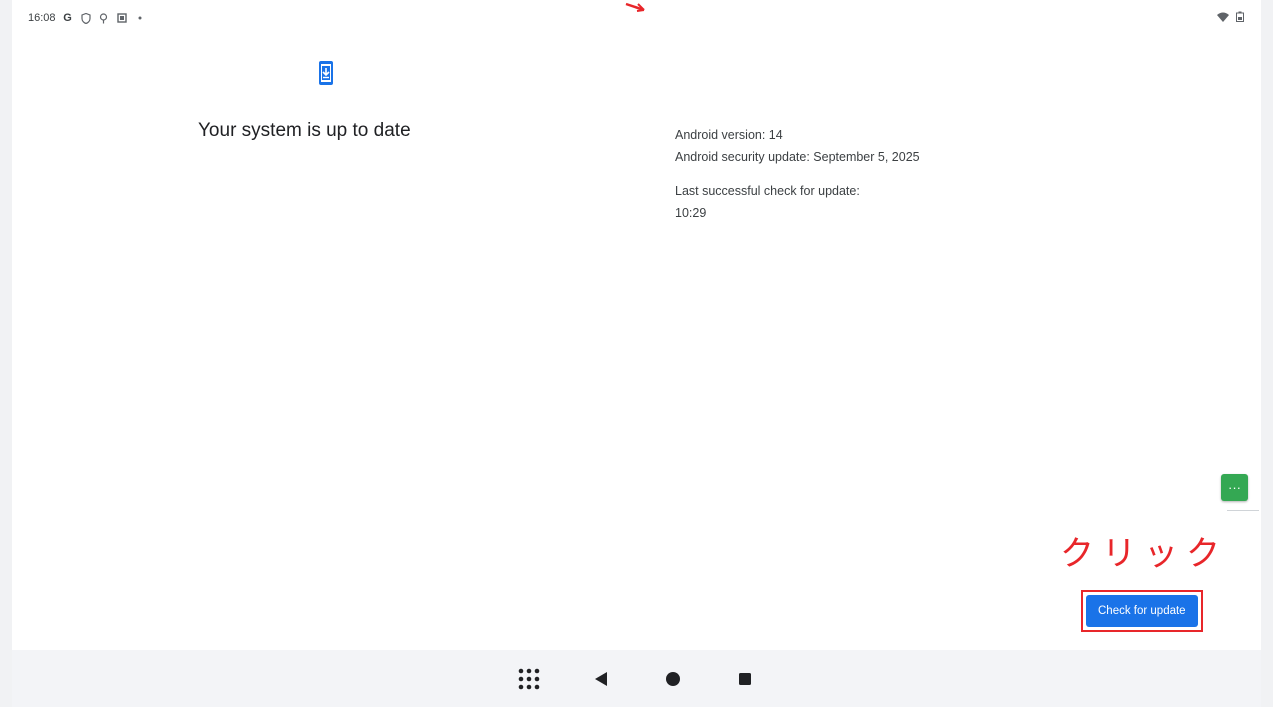 The width and height of the screenshot is (1273, 707). I want to click on more-options-button: ···, so click(1234, 487).